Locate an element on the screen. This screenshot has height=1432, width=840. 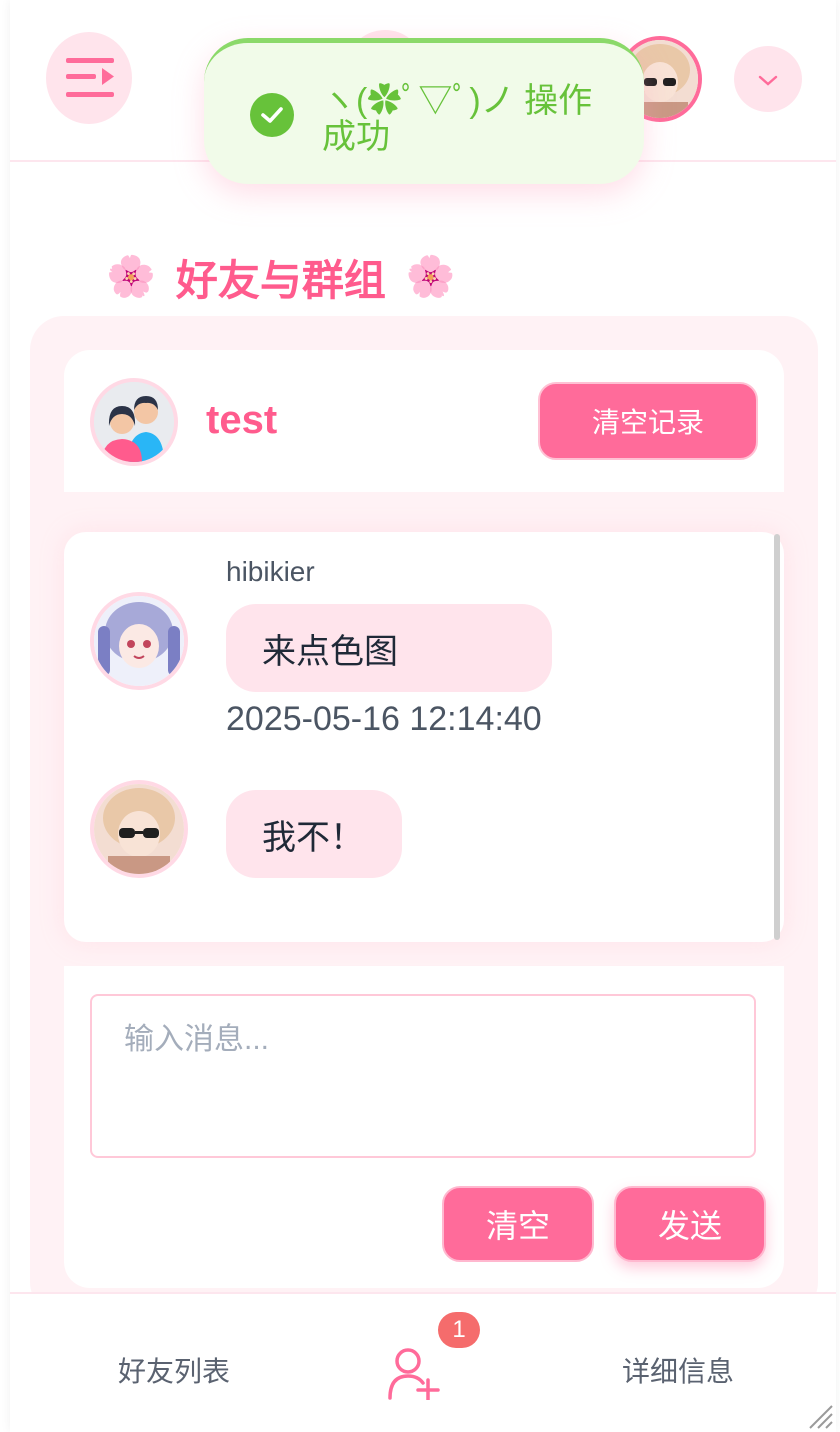
section-header: 🌸 好友与群组 🌸 is located at coordinates (281, 277).